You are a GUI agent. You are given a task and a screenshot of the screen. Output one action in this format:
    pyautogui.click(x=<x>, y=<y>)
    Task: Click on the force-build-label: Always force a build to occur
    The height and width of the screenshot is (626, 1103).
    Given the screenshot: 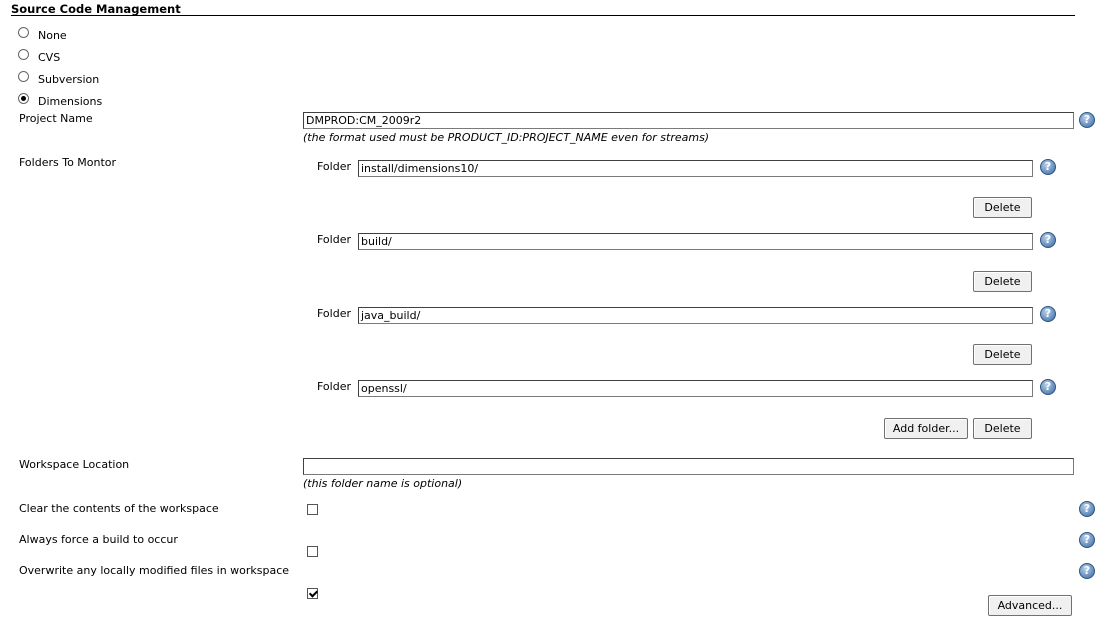 What is the action you would take?
    pyautogui.click(x=98, y=539)
    